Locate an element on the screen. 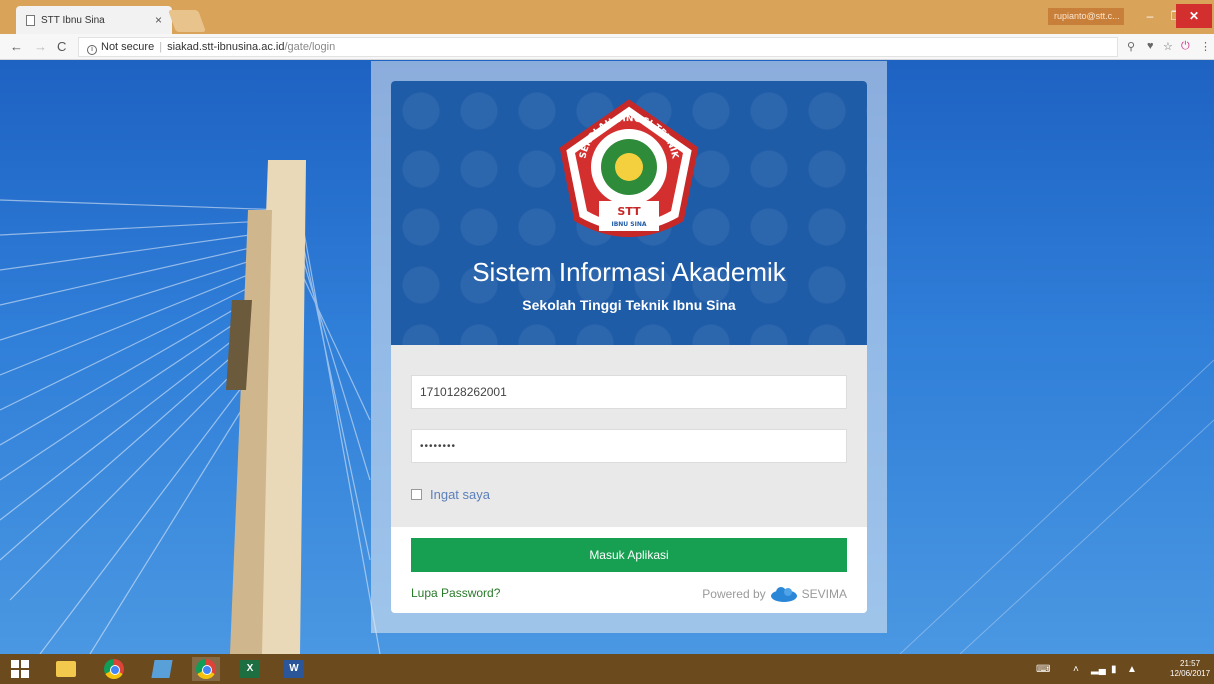 The height and width of the screenshot is (684, 1214). tray-chevron-icon: ˄ is located at coordinates (1076, 669).